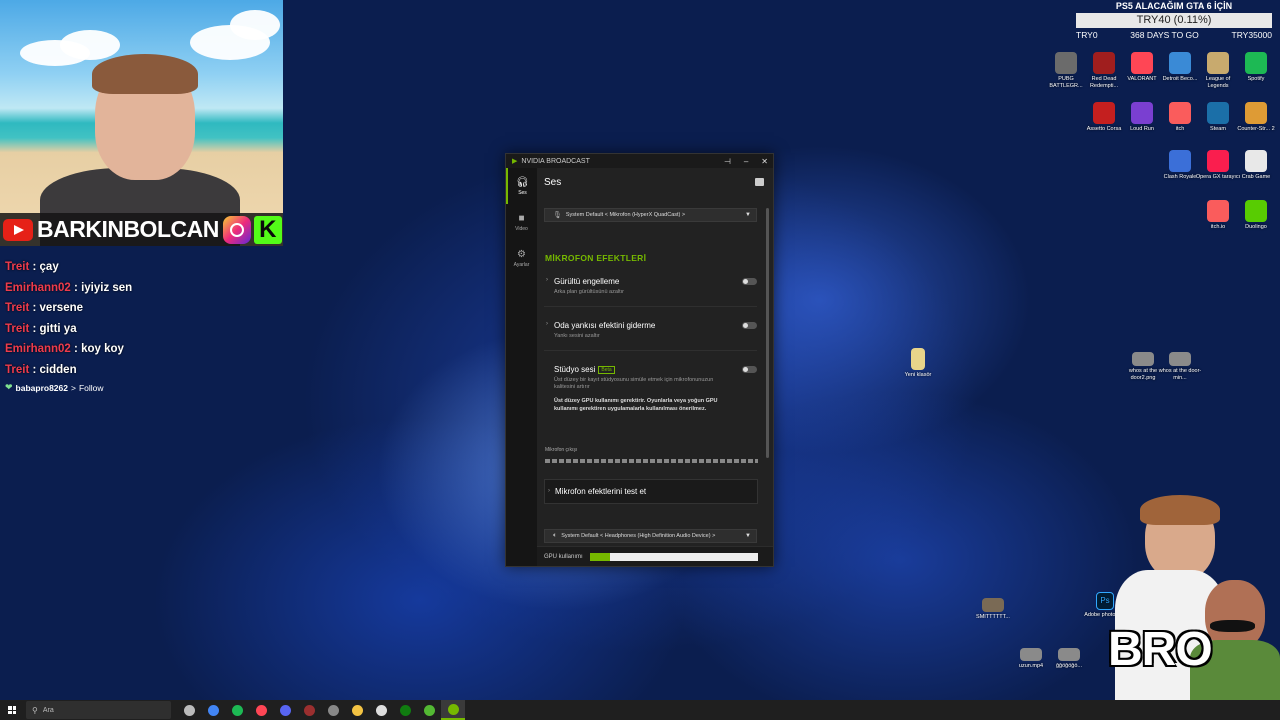 Image resolution: width=1280 pixels, height=720 pixels. Describe the element at coordinates (38, 349) in the screenshot. I see `chat-username: Emirhann02` at that location.